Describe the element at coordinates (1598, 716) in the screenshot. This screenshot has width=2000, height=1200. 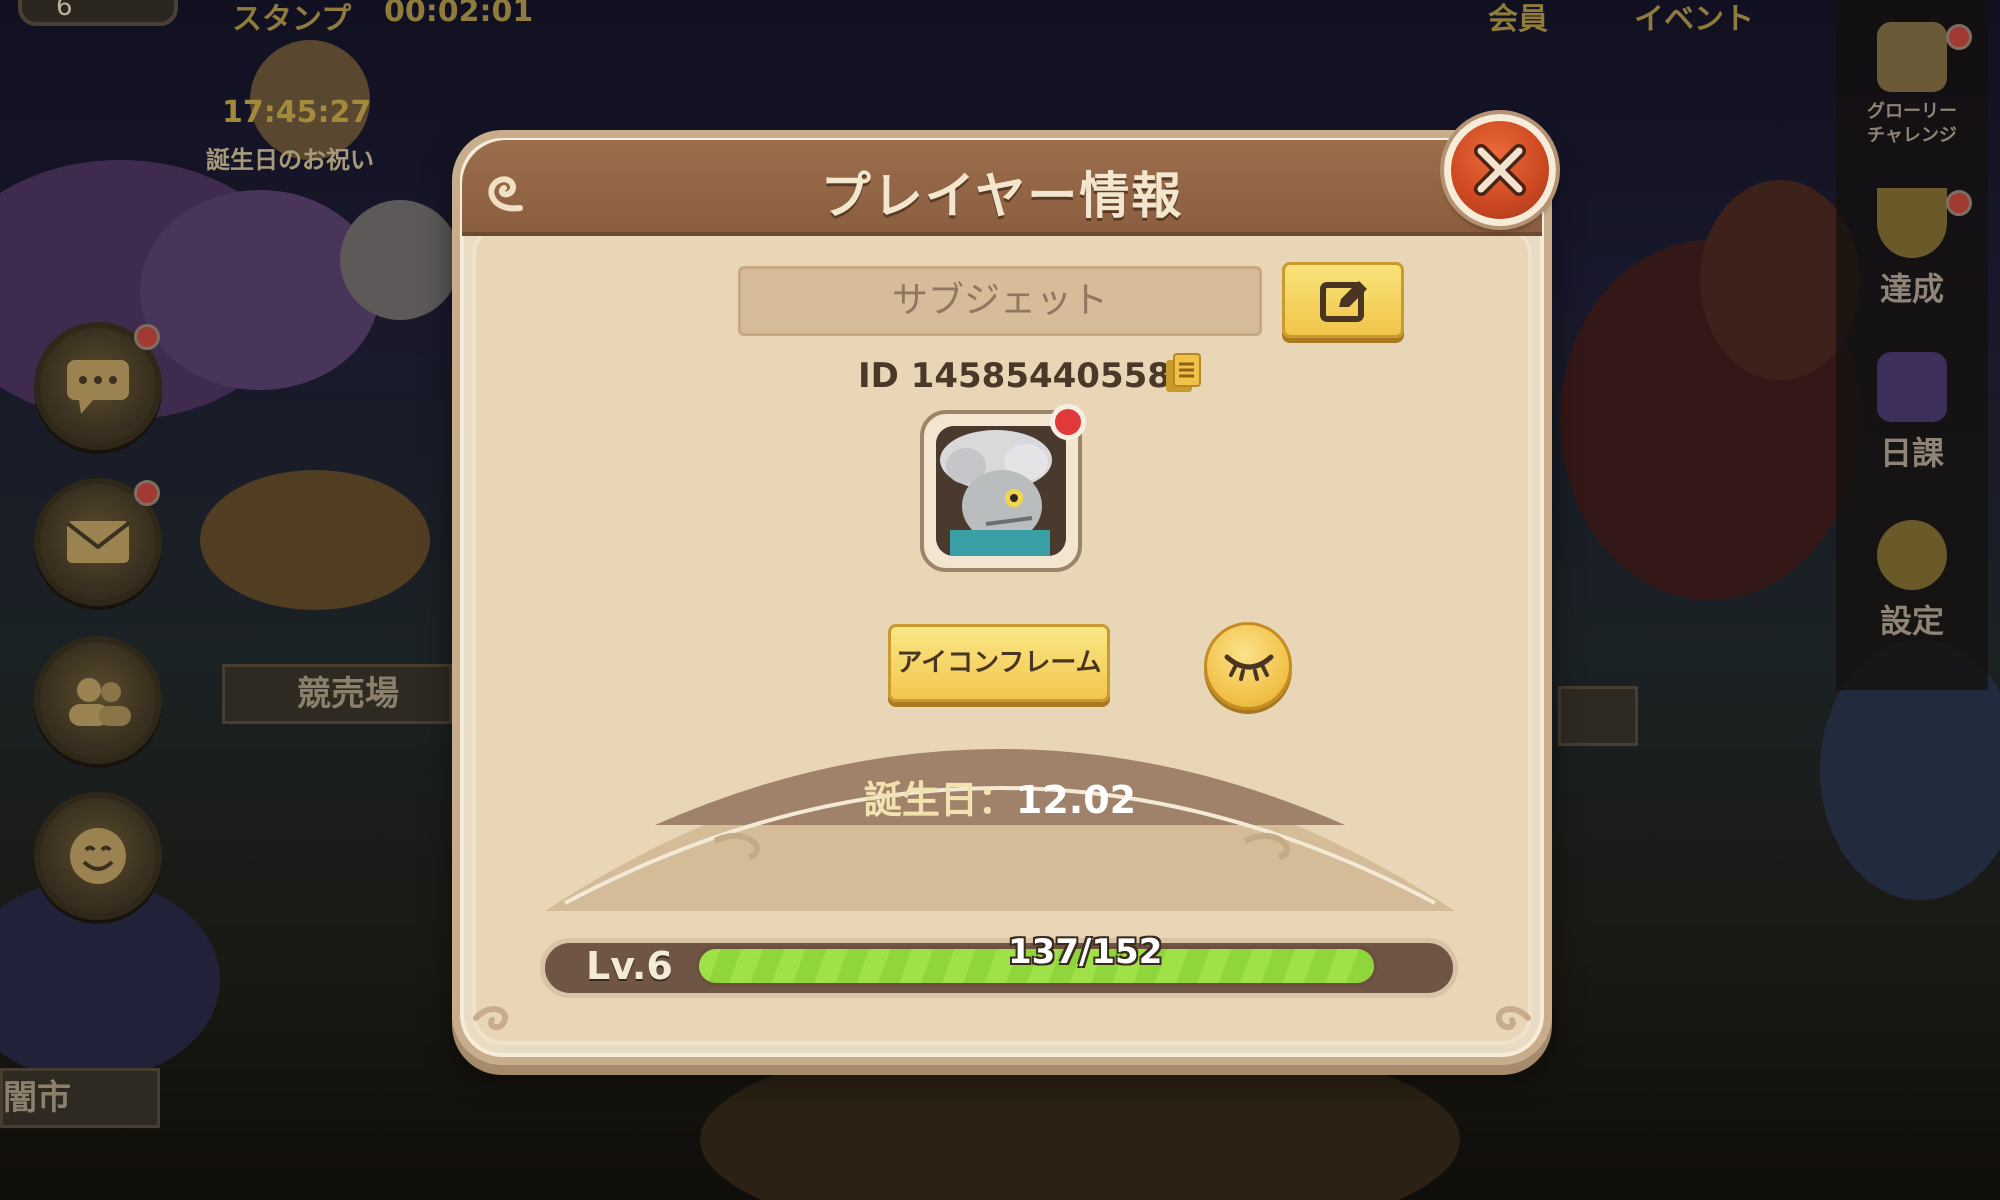
I see `right-sign` at that location.